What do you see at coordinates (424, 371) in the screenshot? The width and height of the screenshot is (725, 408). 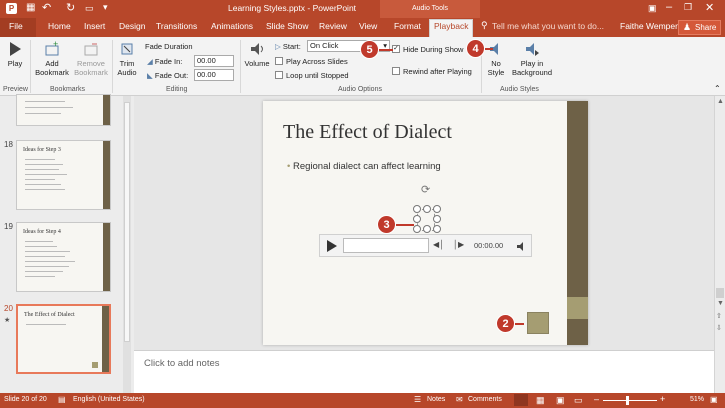 I see `notes-pane: Click to add notes` at bounding box center [424, 371].